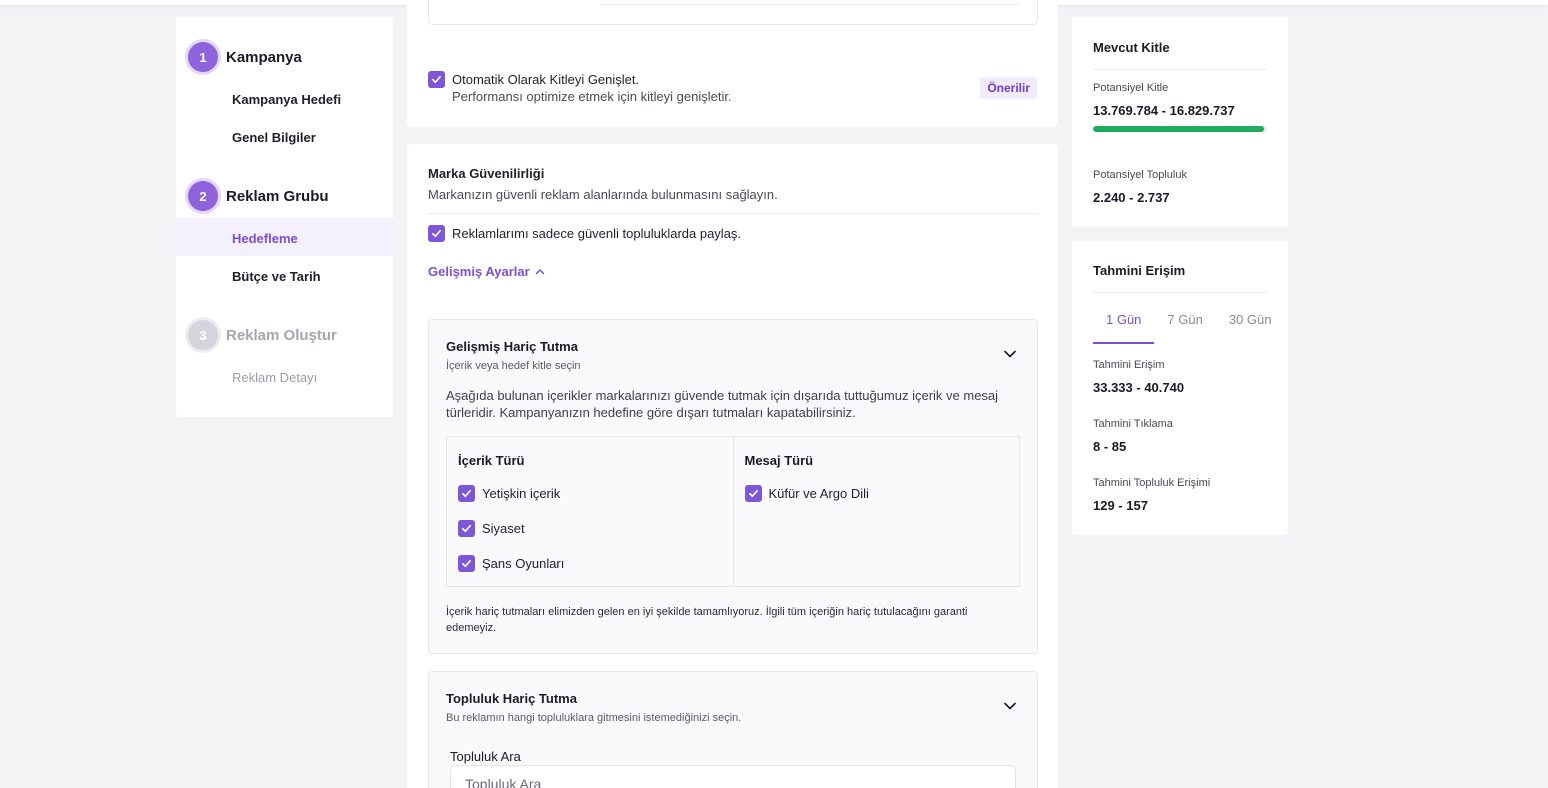 Image resolution: width=1548 pixels, height=788 pixels. Describe the element at coordinates (546, 79) in the screenshot. I see `expand-audience-label: Otomatik Olarak Kitleyi Genişlet.` at that location.